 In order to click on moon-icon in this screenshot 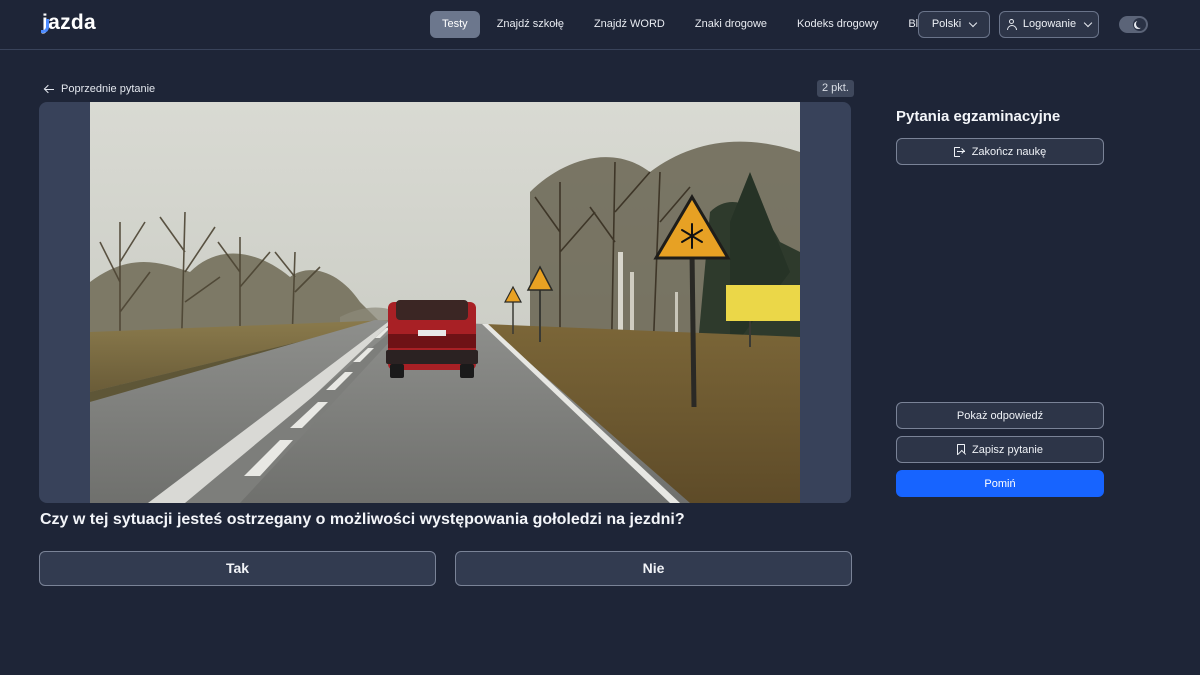, I will do `click(1140, 24)`.